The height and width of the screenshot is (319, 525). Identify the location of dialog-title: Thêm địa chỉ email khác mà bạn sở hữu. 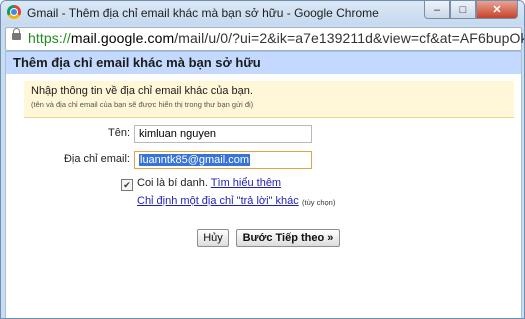
(137, 62).